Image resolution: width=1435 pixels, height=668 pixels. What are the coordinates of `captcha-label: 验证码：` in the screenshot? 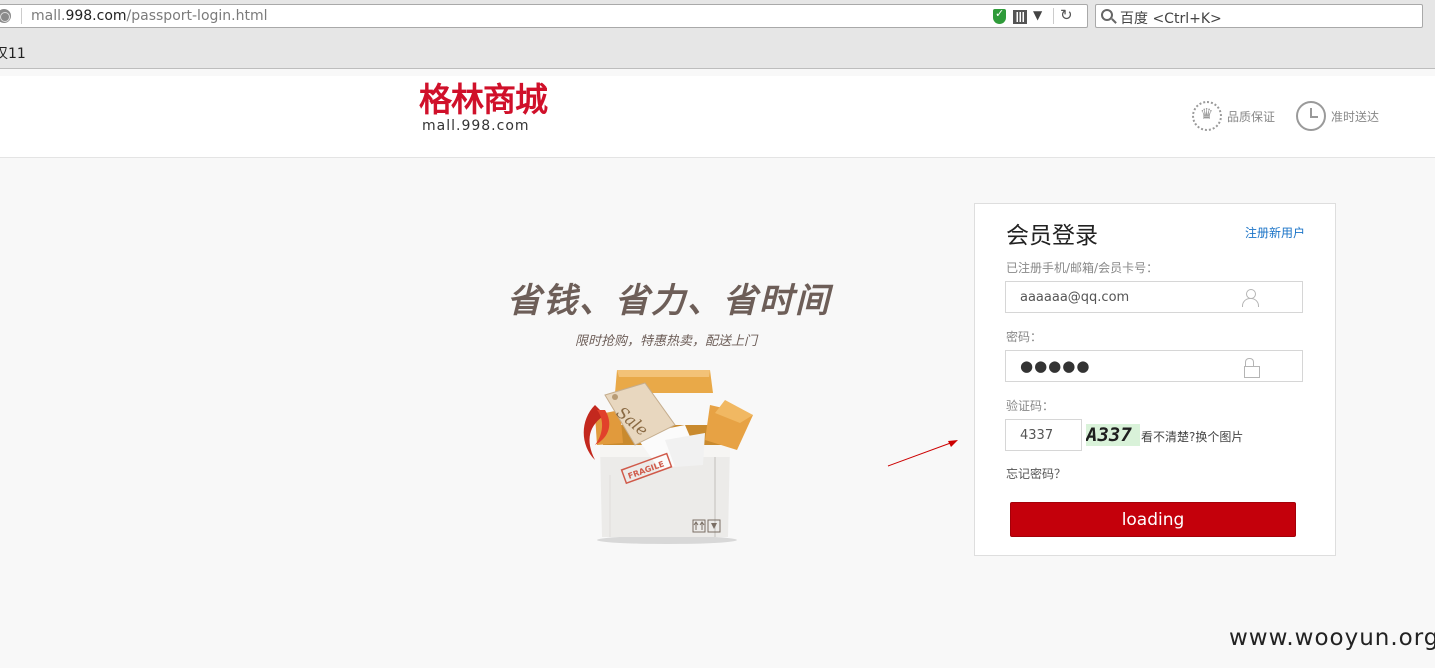 It's located at (1030, 406).